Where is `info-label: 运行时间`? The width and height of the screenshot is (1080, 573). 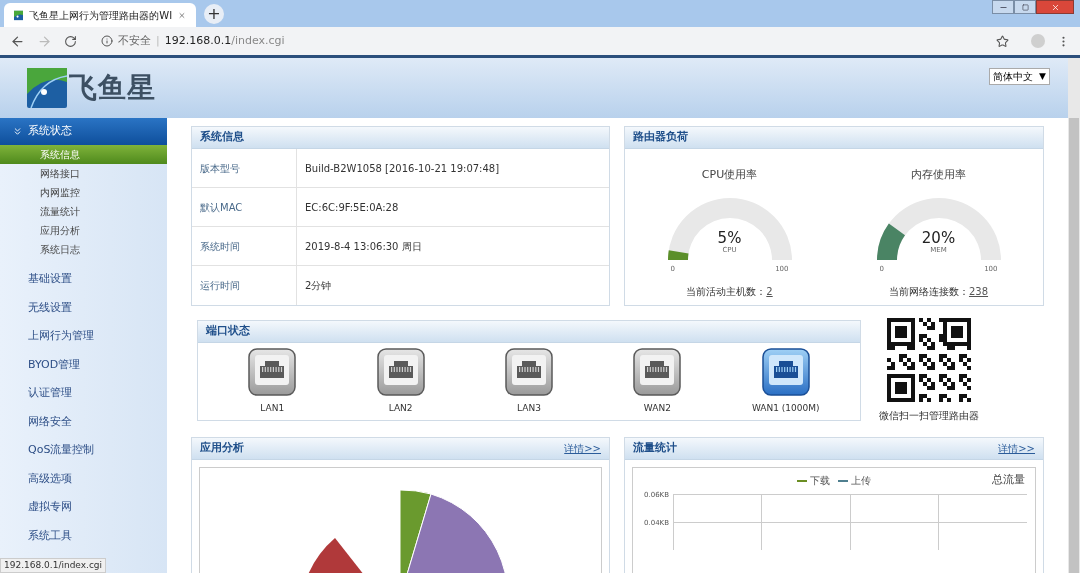 info-label: 运行时间 is located at coordinates (244, 285).